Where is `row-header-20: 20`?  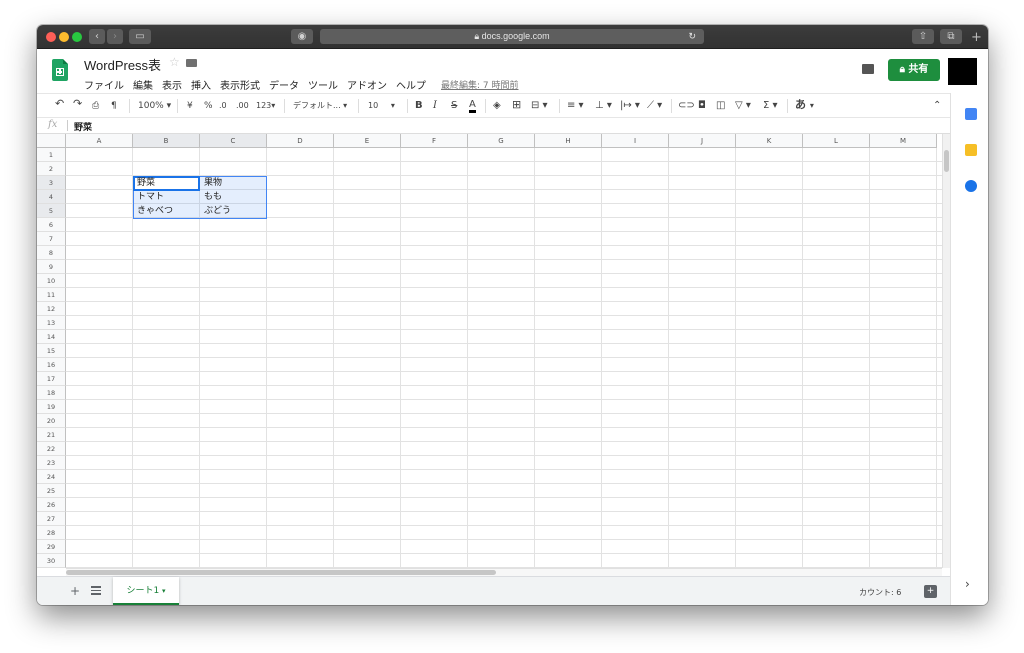 row-header-20: 20 is located at coordinates (51, 421).